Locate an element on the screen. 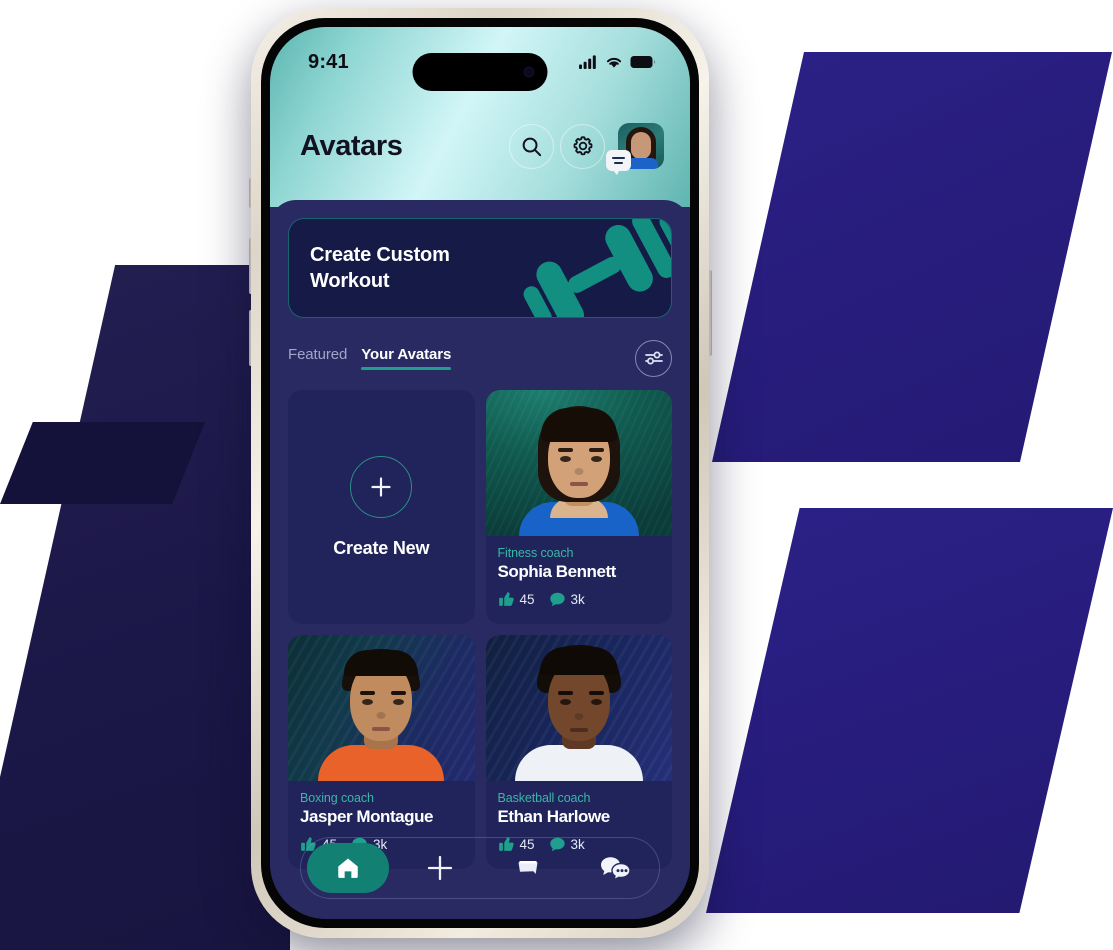 The width and height of the screenshot is (1113, 950). avatar-name: Jasper Montague is located at coordinates (367, 816).